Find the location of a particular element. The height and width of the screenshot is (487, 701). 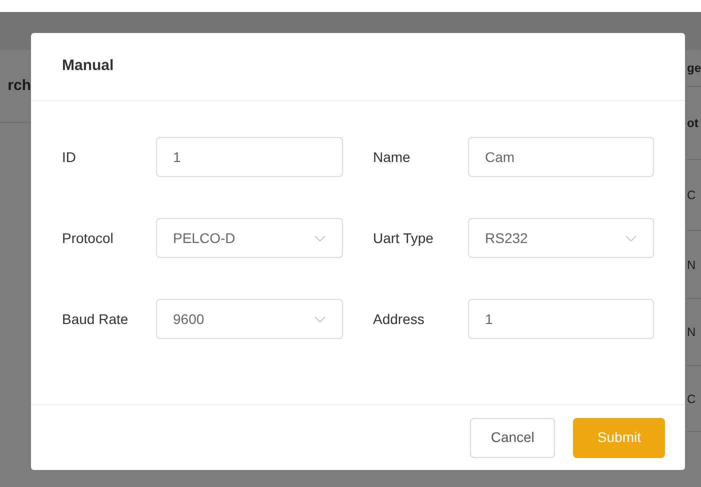

table-cell-text: ot is located at coordinates (692, 123).